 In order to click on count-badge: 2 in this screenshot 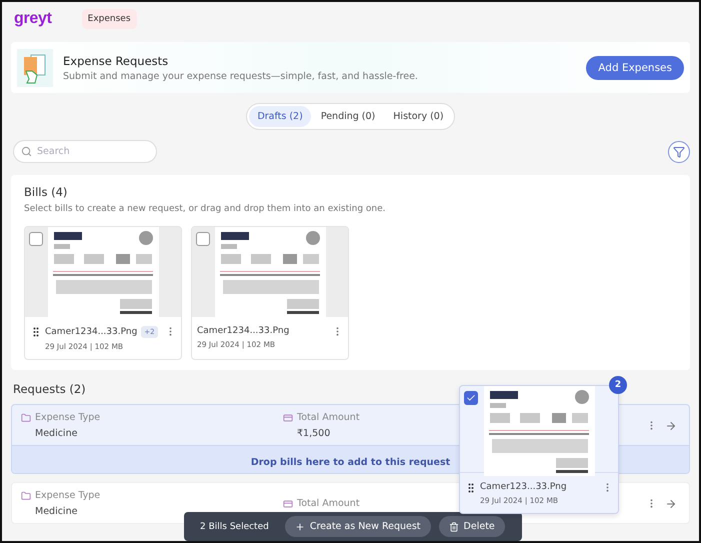, I will do `click(618, 385)`.